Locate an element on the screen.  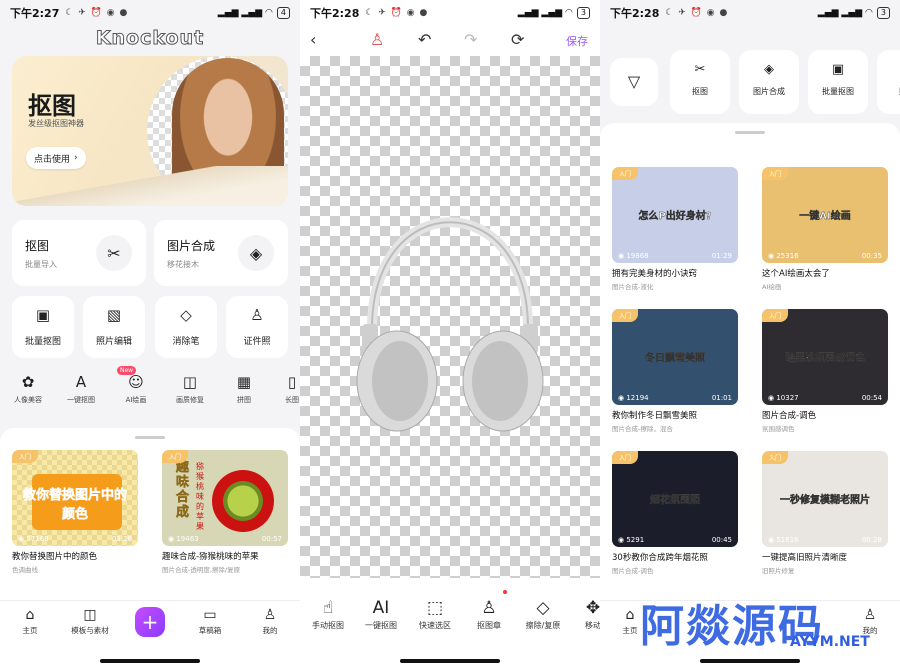
video-title: 图片合成-调色 is located at coordinates (789, 416).